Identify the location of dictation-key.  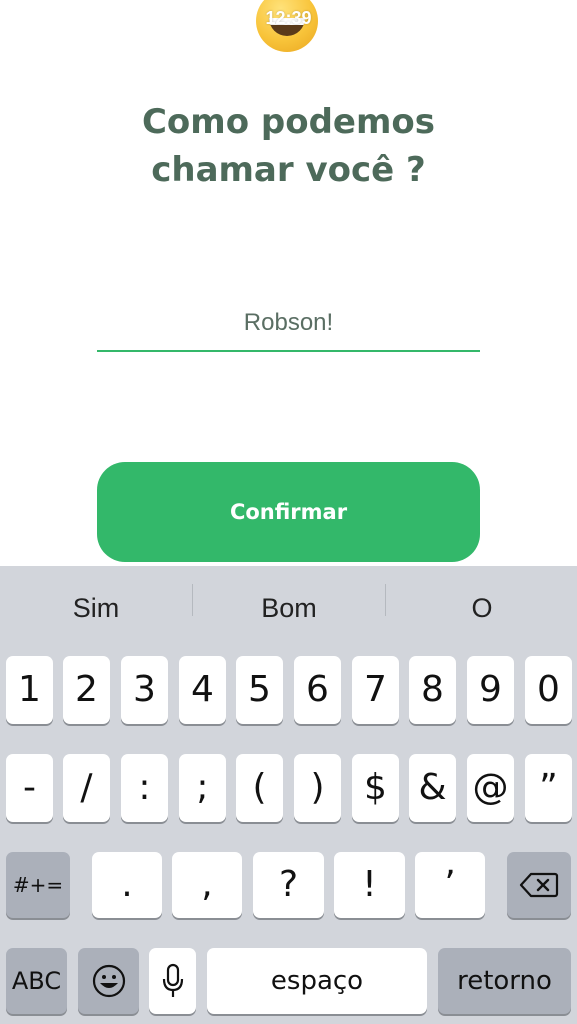
(172, 981).